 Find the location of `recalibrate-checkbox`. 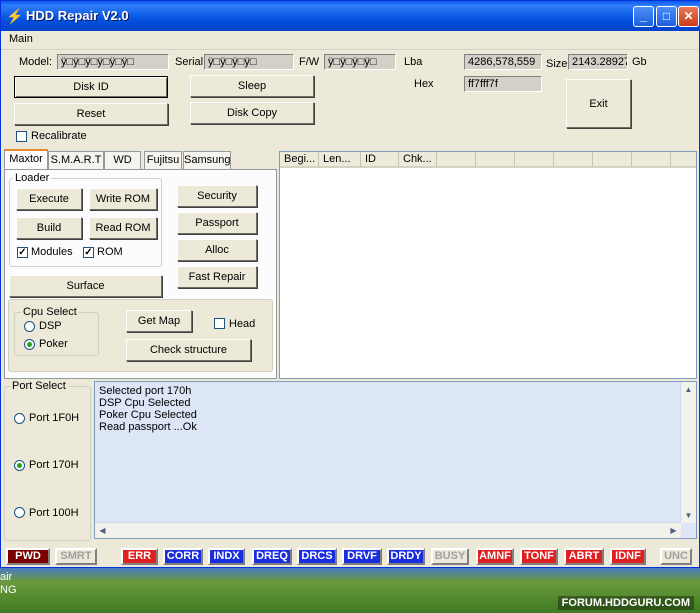

recalibrate-checkbox is located at coordinates (21, 136).